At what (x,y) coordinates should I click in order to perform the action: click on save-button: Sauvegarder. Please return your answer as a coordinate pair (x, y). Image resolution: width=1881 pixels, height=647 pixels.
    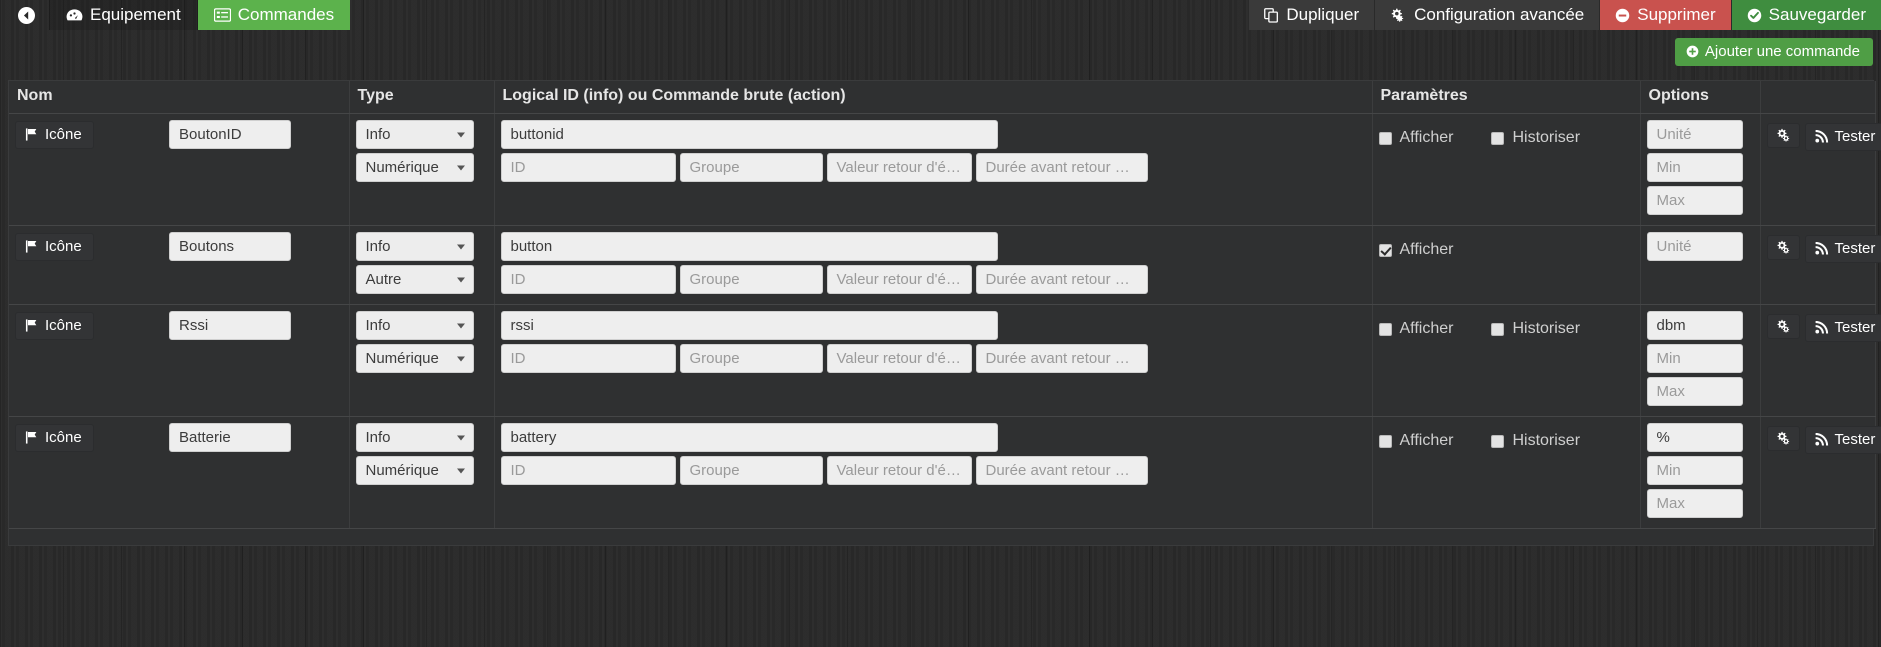
    Looking at the image, I should click on (1805, 15).